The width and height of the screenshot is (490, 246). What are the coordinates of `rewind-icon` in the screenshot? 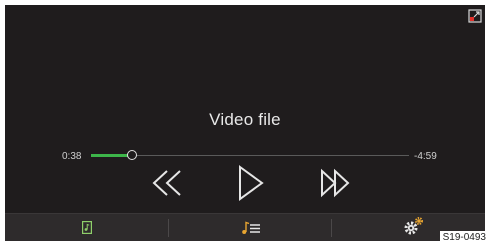 It's located at (166, 183).